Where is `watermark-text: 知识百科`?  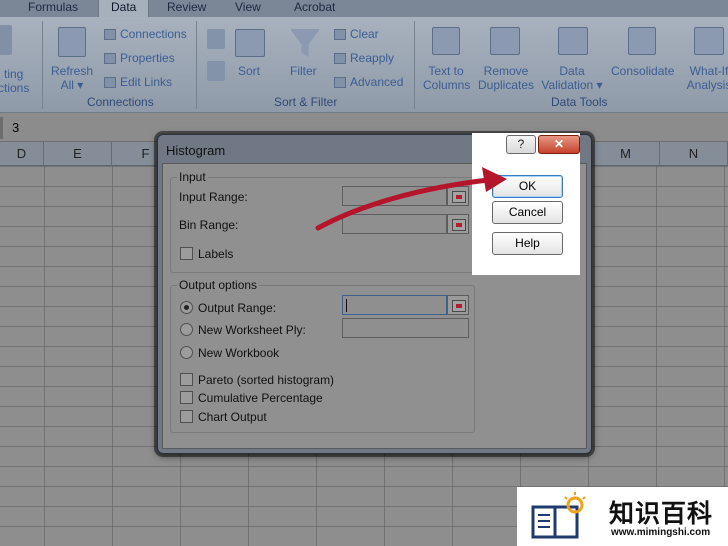
watermark-text: 知识百科 is located at coordinates (661, 514).